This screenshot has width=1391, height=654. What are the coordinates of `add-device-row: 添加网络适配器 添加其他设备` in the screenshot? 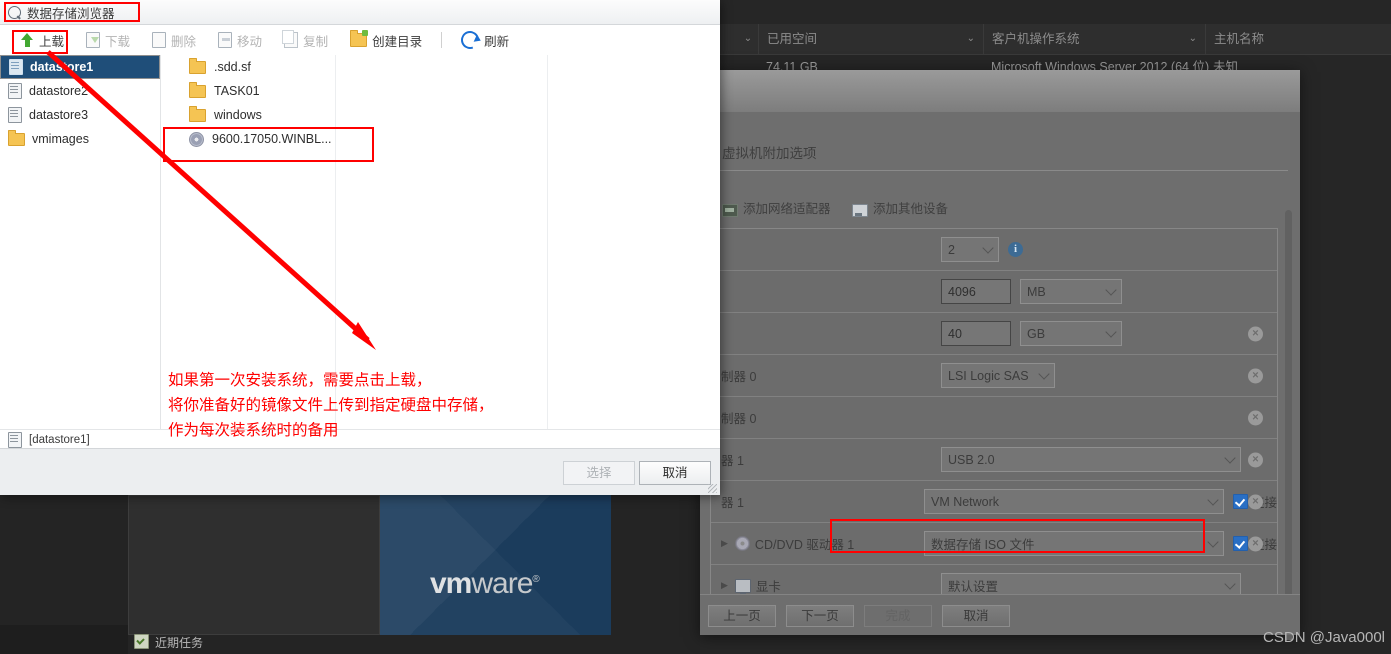 It's located at (1000, 209).